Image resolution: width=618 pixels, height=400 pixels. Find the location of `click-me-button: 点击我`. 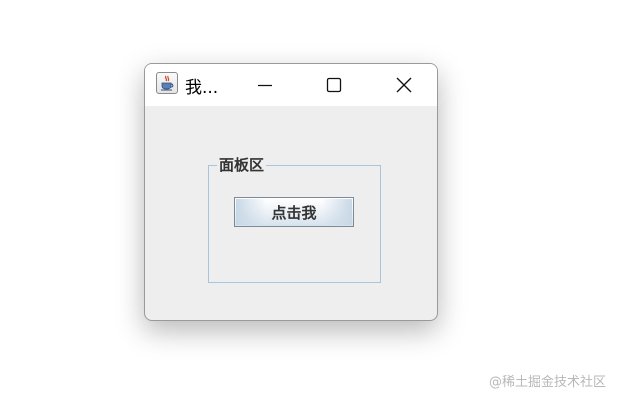

click-me-button: 点击我 is located at coordinates (294, 212).